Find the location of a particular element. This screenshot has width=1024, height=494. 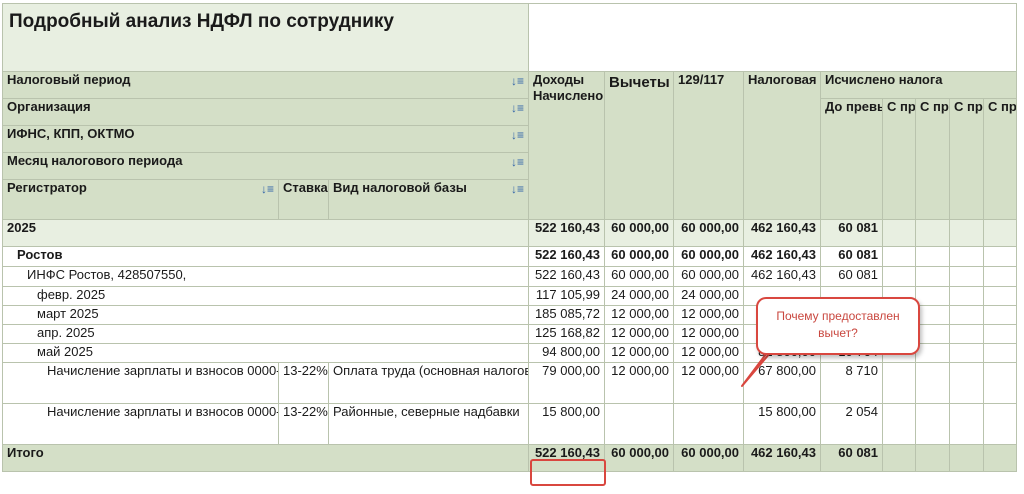

row-label: ИНФС Ростов, 428507550, is located at coordinates (265, 276).